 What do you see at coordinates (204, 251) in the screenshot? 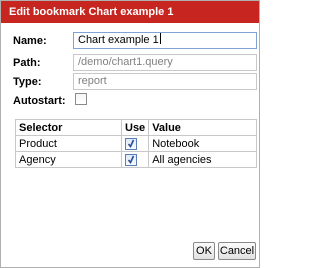
I see `ok-button: OK` at bounding box center [204, 251].